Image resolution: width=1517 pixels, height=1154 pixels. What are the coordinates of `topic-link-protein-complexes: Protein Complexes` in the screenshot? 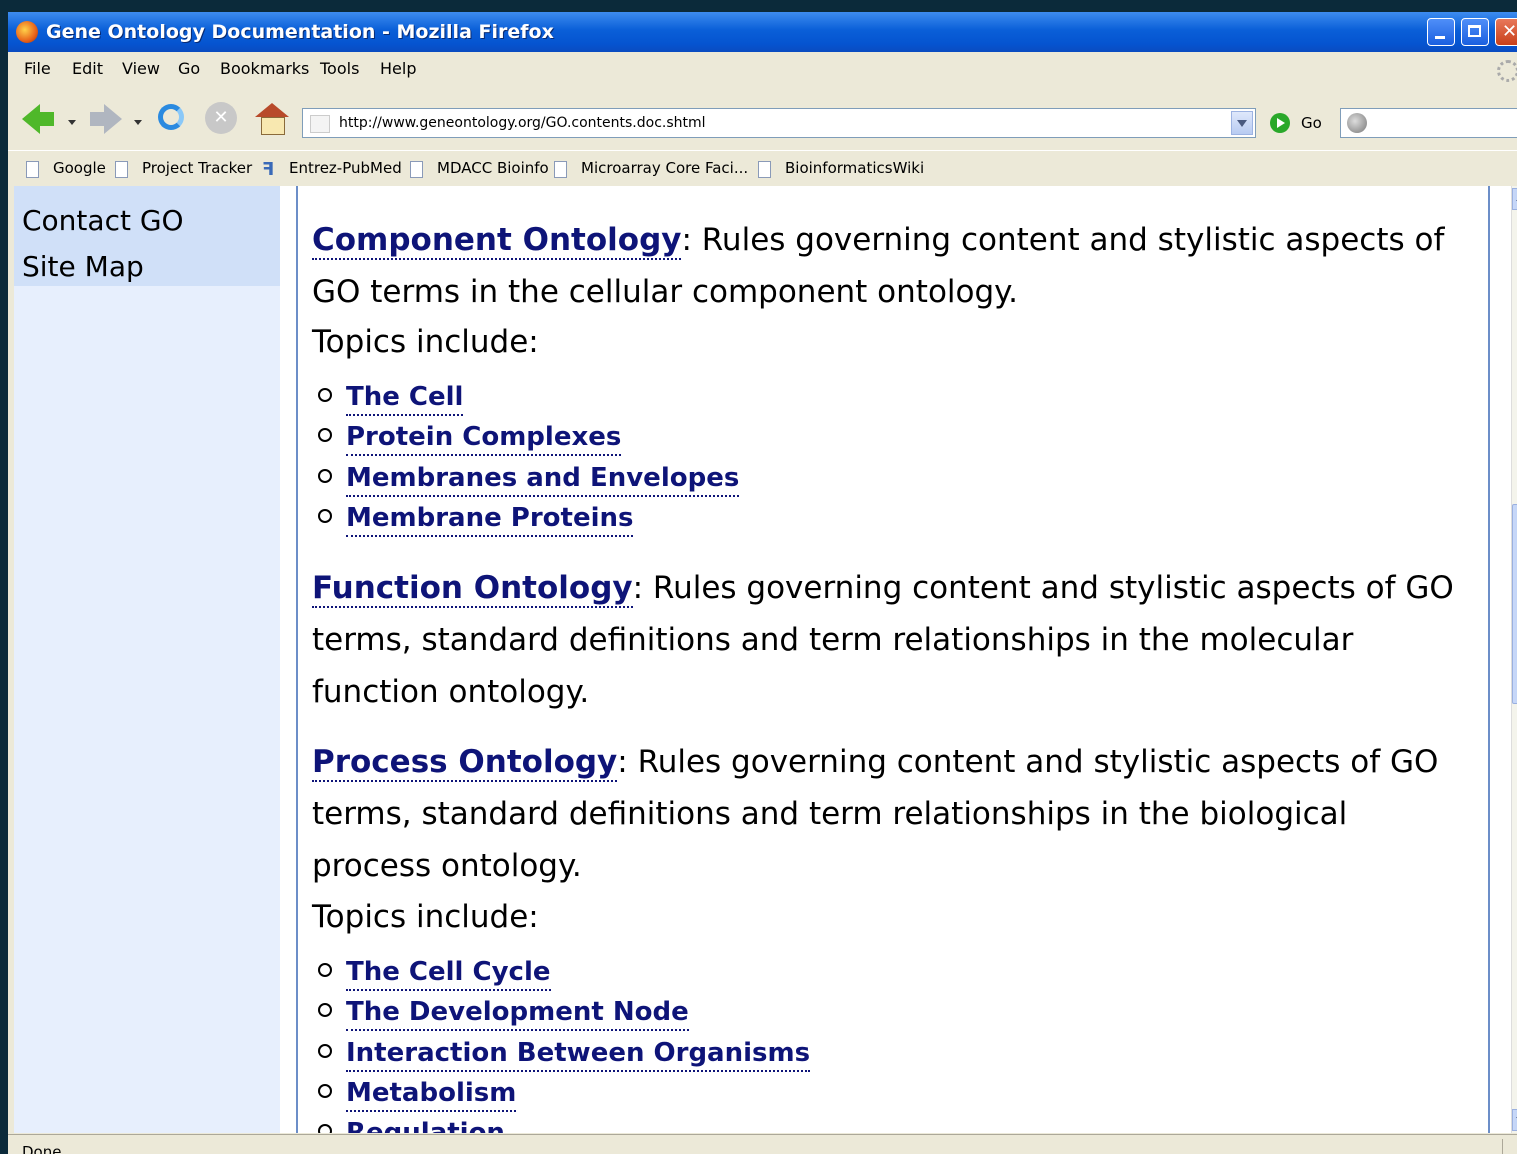 It's located at (470, 439).